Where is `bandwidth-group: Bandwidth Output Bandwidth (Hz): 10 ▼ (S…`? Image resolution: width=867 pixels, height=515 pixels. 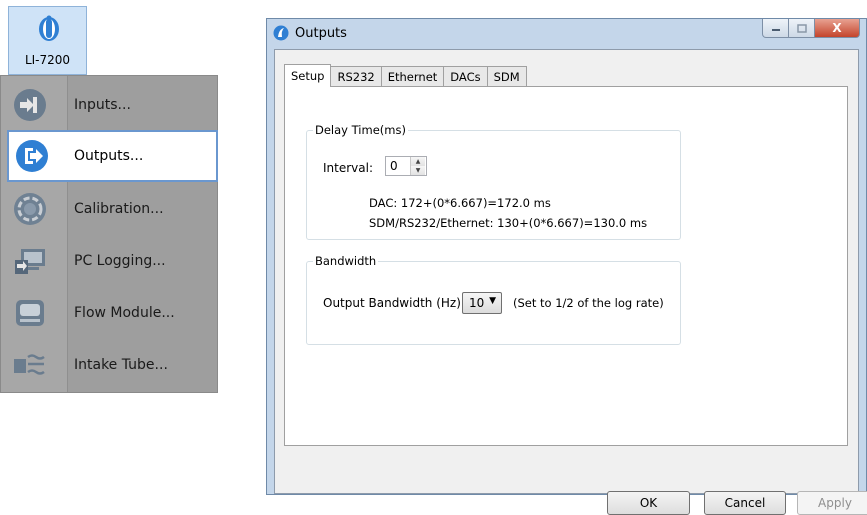
bandwidth-group: Bandwidth Output Bandwidth (Hz): 10 ▼ (S… is located at coordinates (493, 299).